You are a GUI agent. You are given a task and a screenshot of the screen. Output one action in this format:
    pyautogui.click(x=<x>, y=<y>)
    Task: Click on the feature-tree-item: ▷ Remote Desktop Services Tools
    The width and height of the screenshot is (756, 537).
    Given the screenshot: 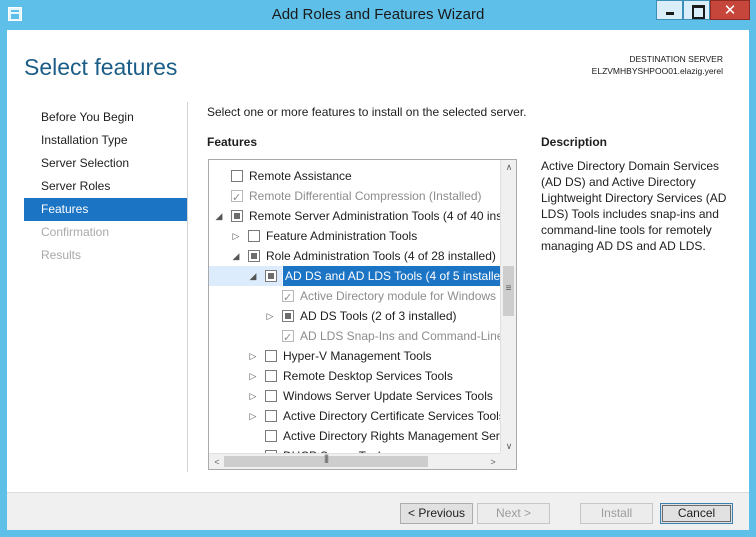 What is the action you would take?
    pyautogui.click(x=355, y=376)
    